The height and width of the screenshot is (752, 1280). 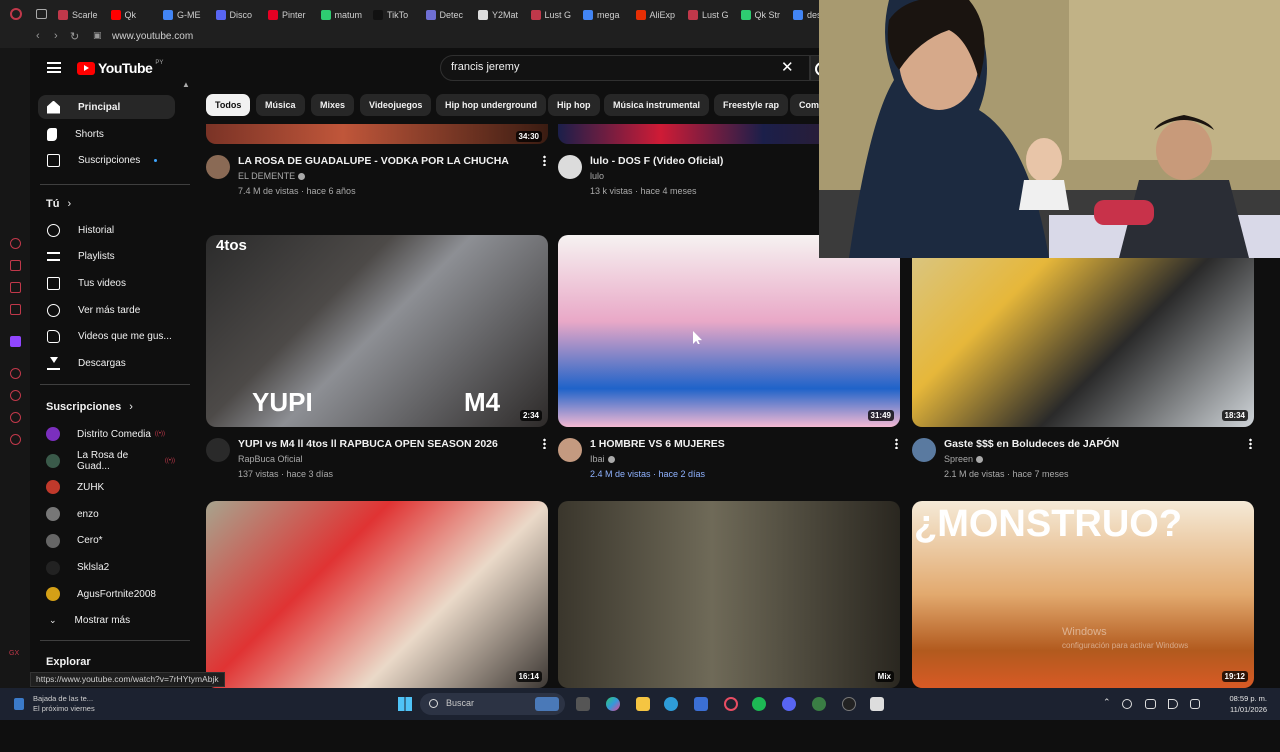 What do you see at coordinates (1173, 704) in the screenshot?
I see `volume-icon` at bounding box center [1173, 704].